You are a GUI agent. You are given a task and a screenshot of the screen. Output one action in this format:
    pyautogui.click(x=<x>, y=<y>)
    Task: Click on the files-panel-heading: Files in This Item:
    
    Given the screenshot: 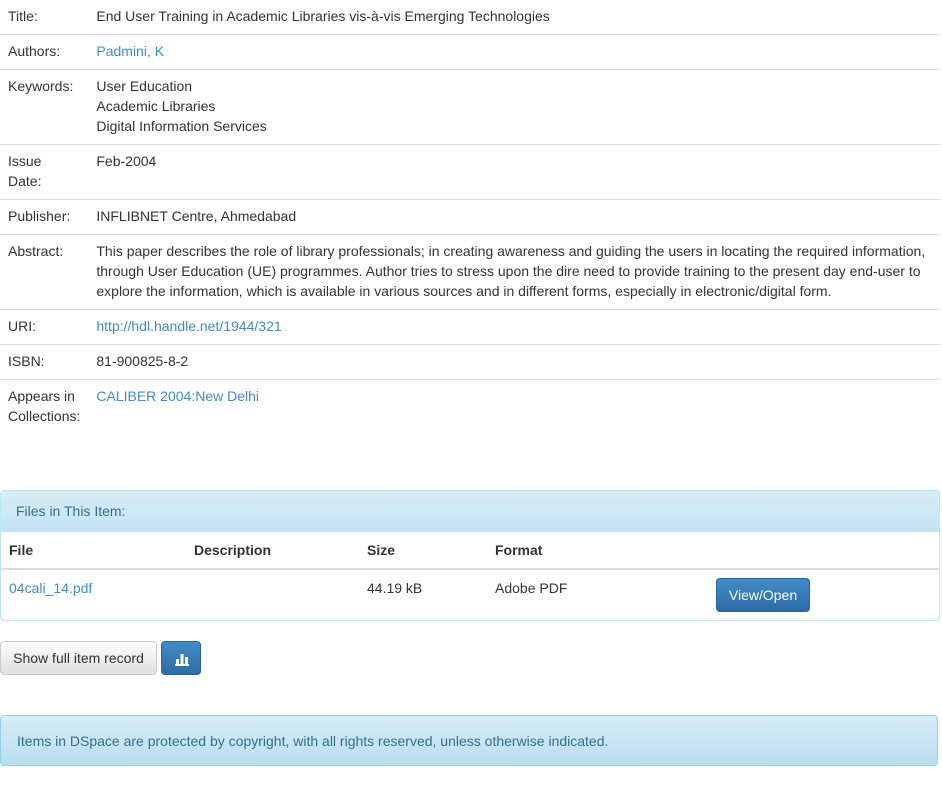 What is the action you would take?
    pyautogui.click(x=470, y=511)
    